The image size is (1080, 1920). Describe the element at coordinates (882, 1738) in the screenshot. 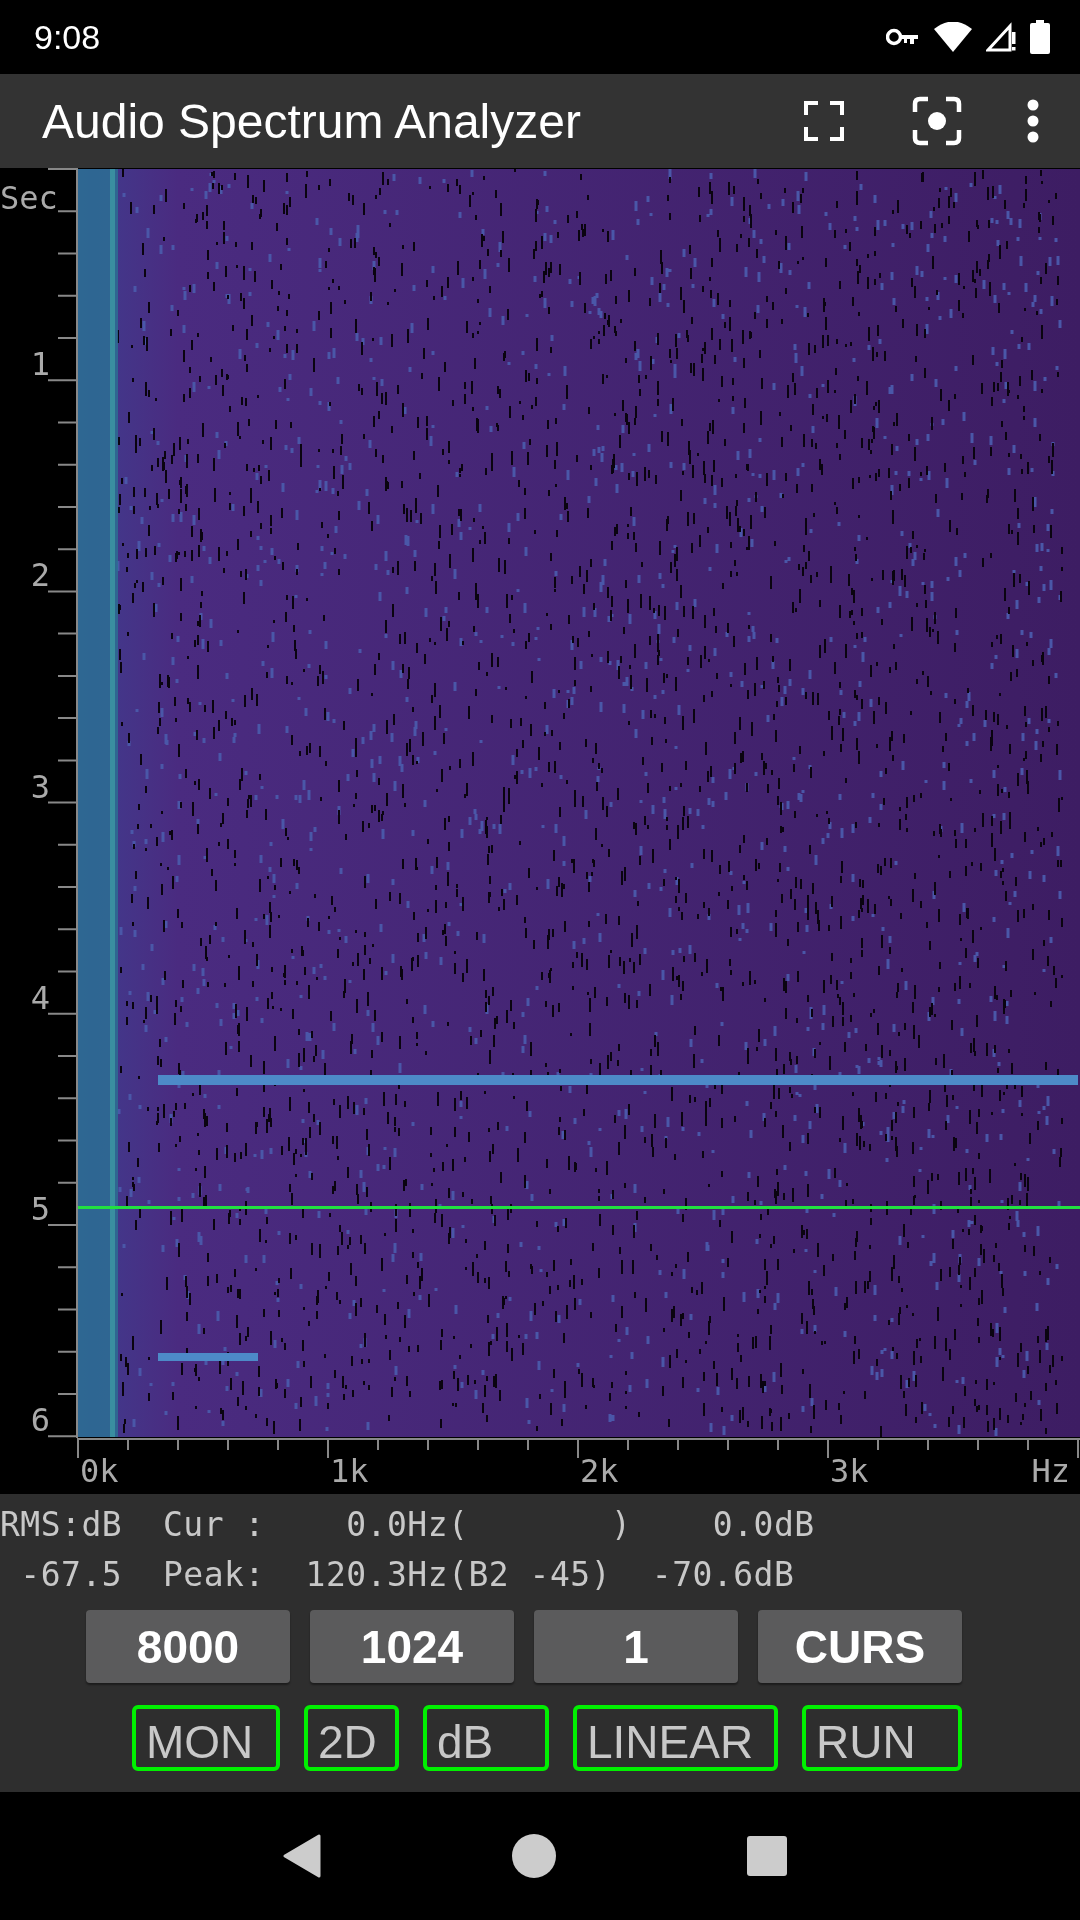

I see `toggle-button: RUN` at that location.